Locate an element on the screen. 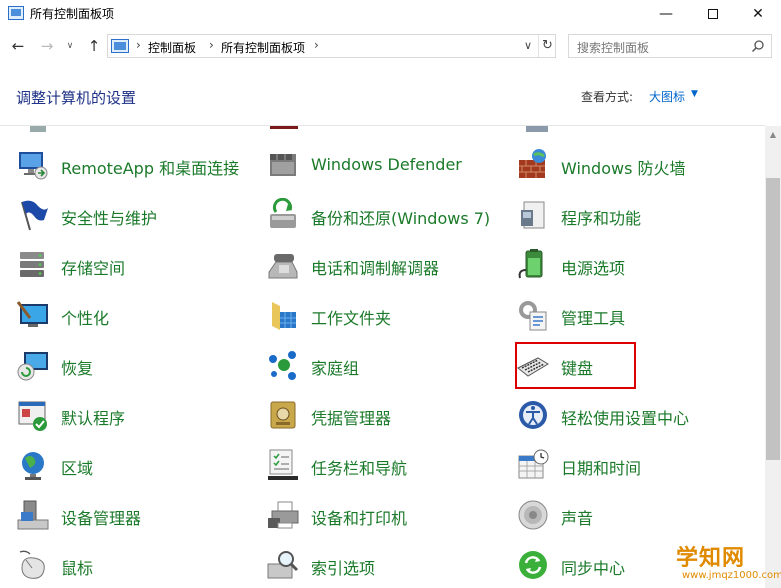  title-bar: 所有控制面板项 — ✕ is located at coordinates (390, 14).